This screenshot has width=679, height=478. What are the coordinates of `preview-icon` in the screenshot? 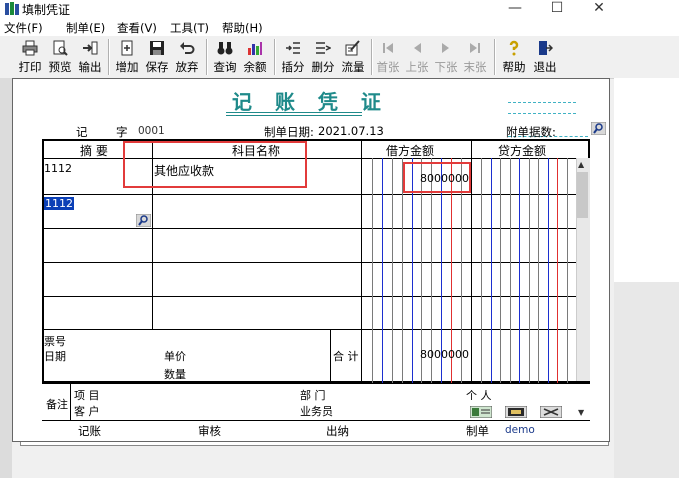 It's located at (60, 48).